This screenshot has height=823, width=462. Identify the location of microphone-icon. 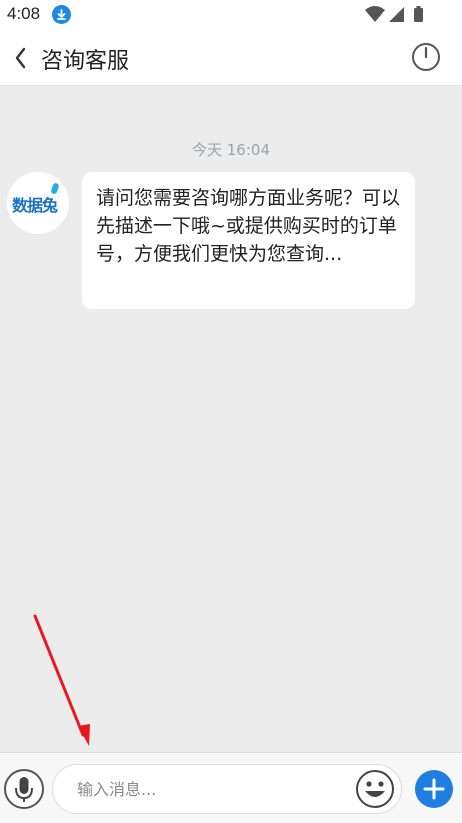
(24, 789).